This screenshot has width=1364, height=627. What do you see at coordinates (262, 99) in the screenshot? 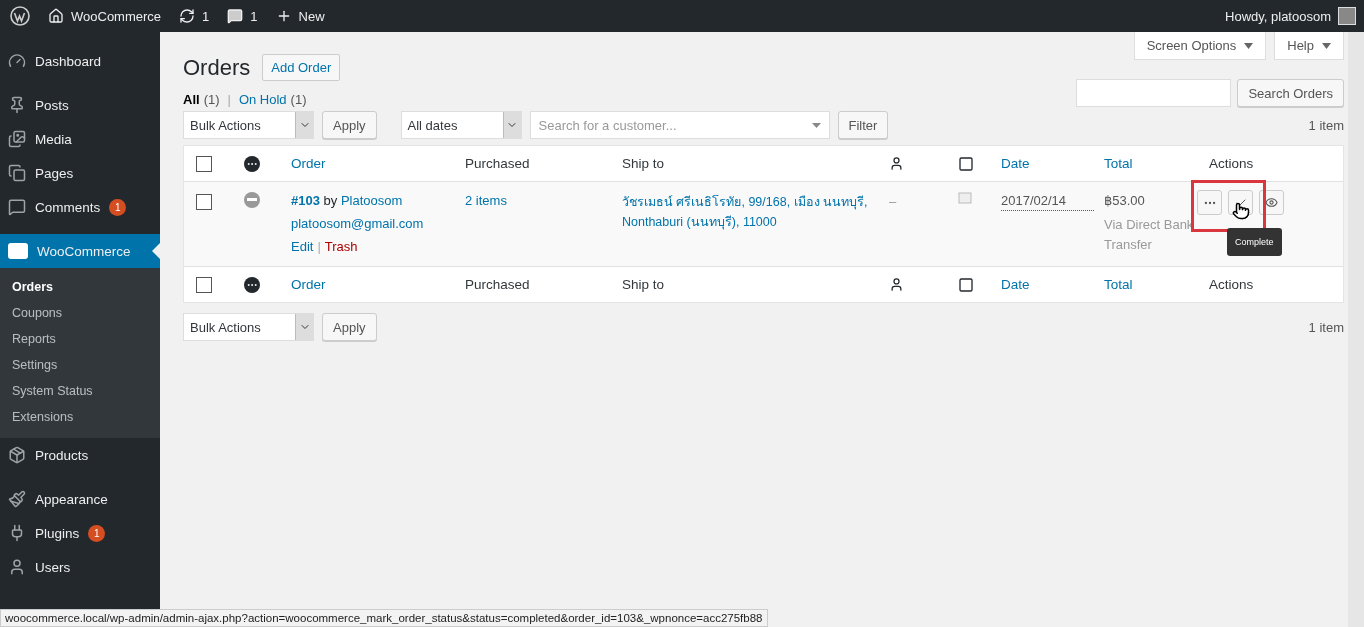
I see `view-filter-link: On Hold` at bounding box center [262, 99].